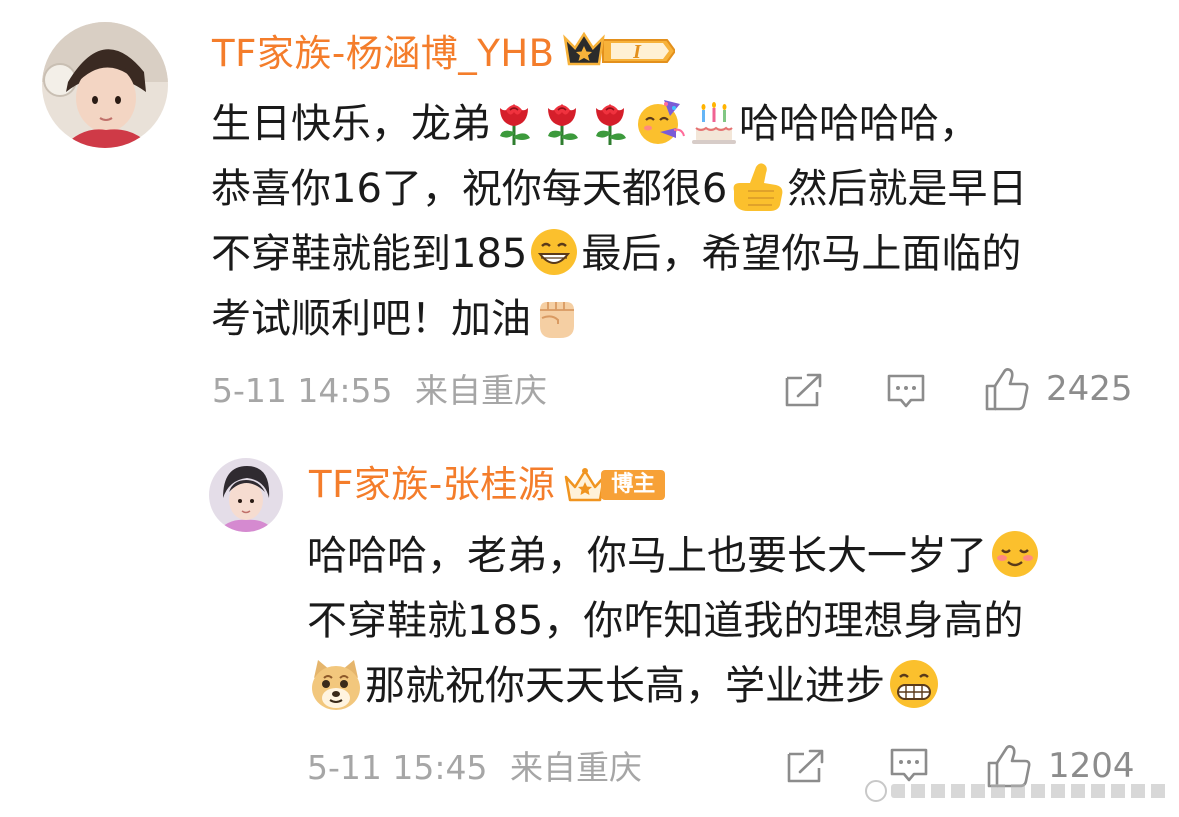 The image size is (1179, 817). I want to click on comment-text: 哈哈哈哈哈，, so click(859, 124).